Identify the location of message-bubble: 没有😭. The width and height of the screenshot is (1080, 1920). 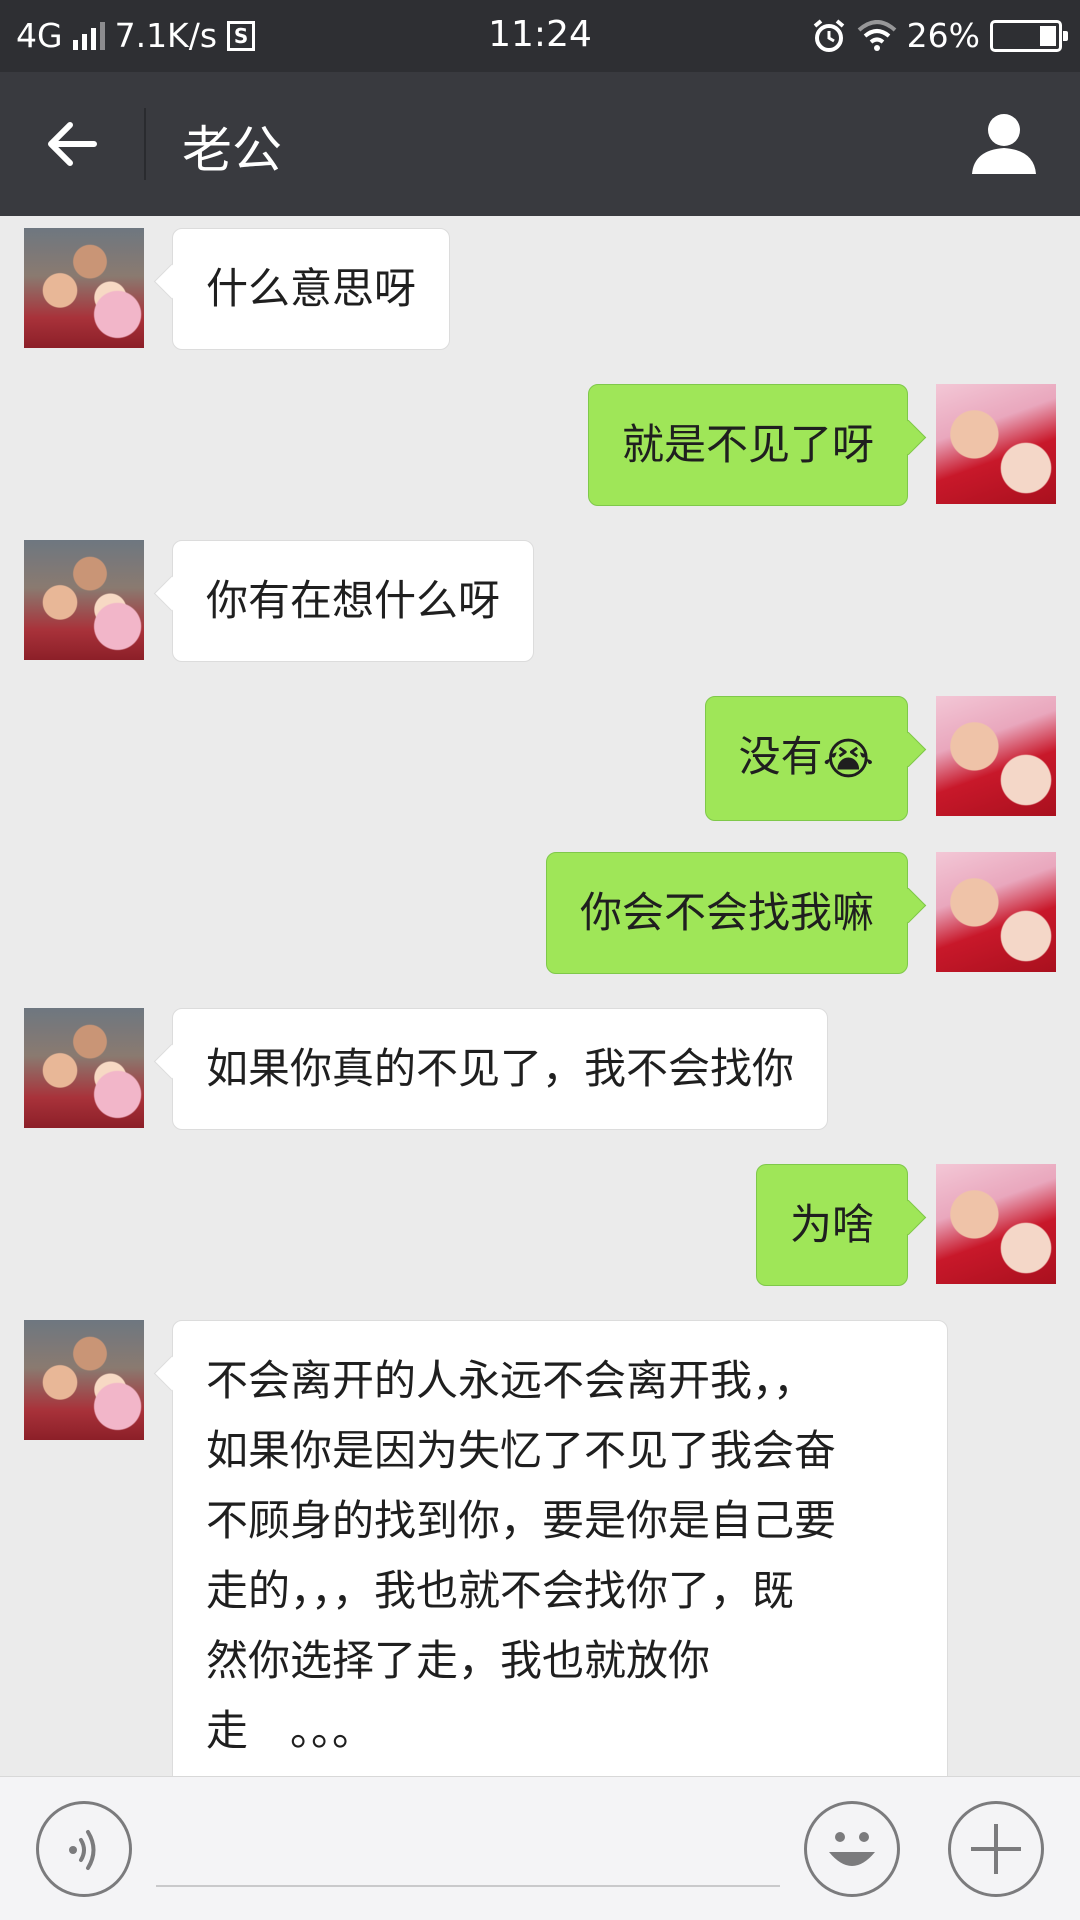
(806, 758).